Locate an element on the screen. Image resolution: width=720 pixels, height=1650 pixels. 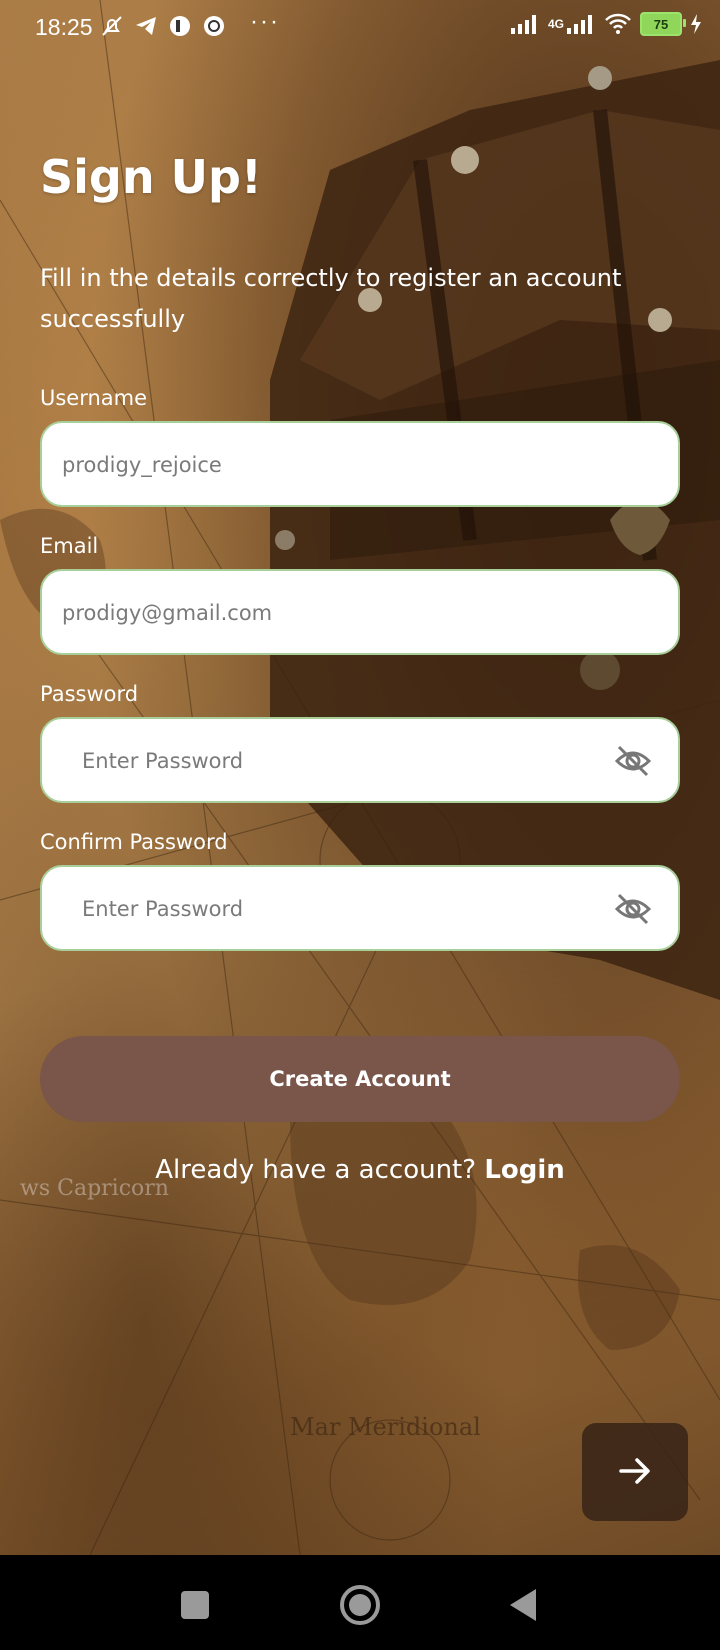
email-input is located at coordinates (322, 613).